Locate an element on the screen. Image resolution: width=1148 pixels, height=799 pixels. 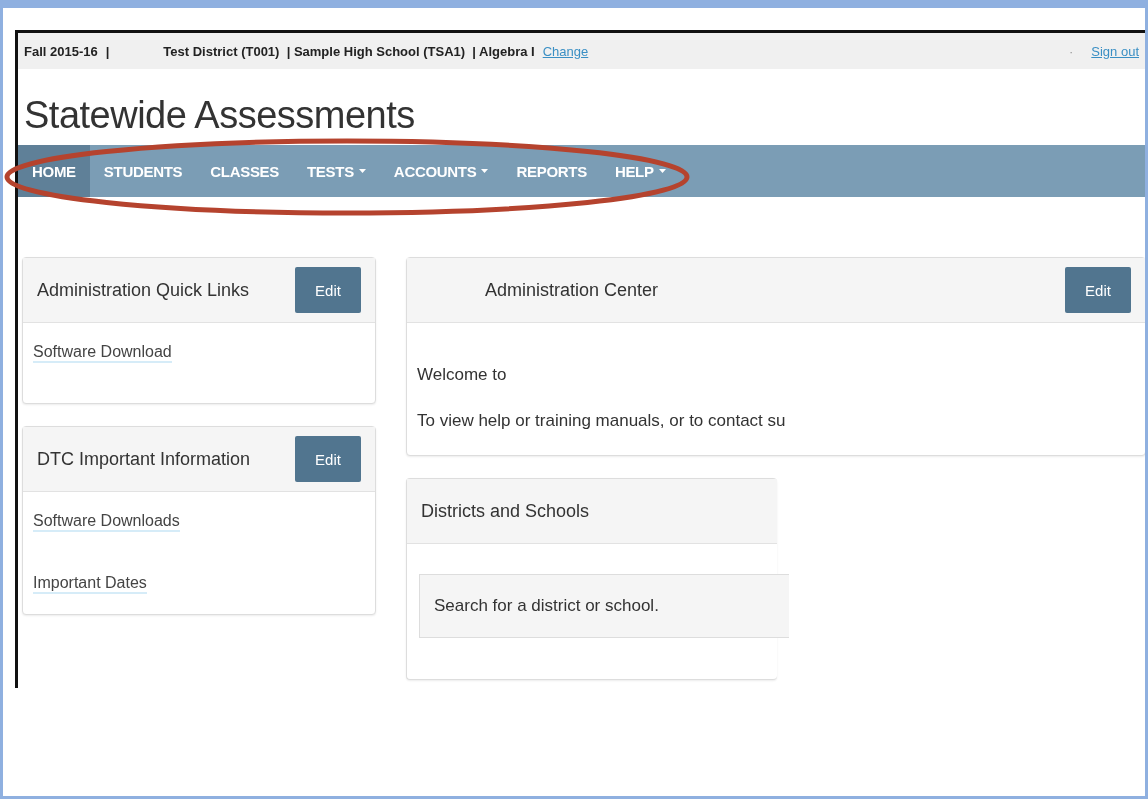
nav-tab: REPORTS is located at coordinates (551, 171).